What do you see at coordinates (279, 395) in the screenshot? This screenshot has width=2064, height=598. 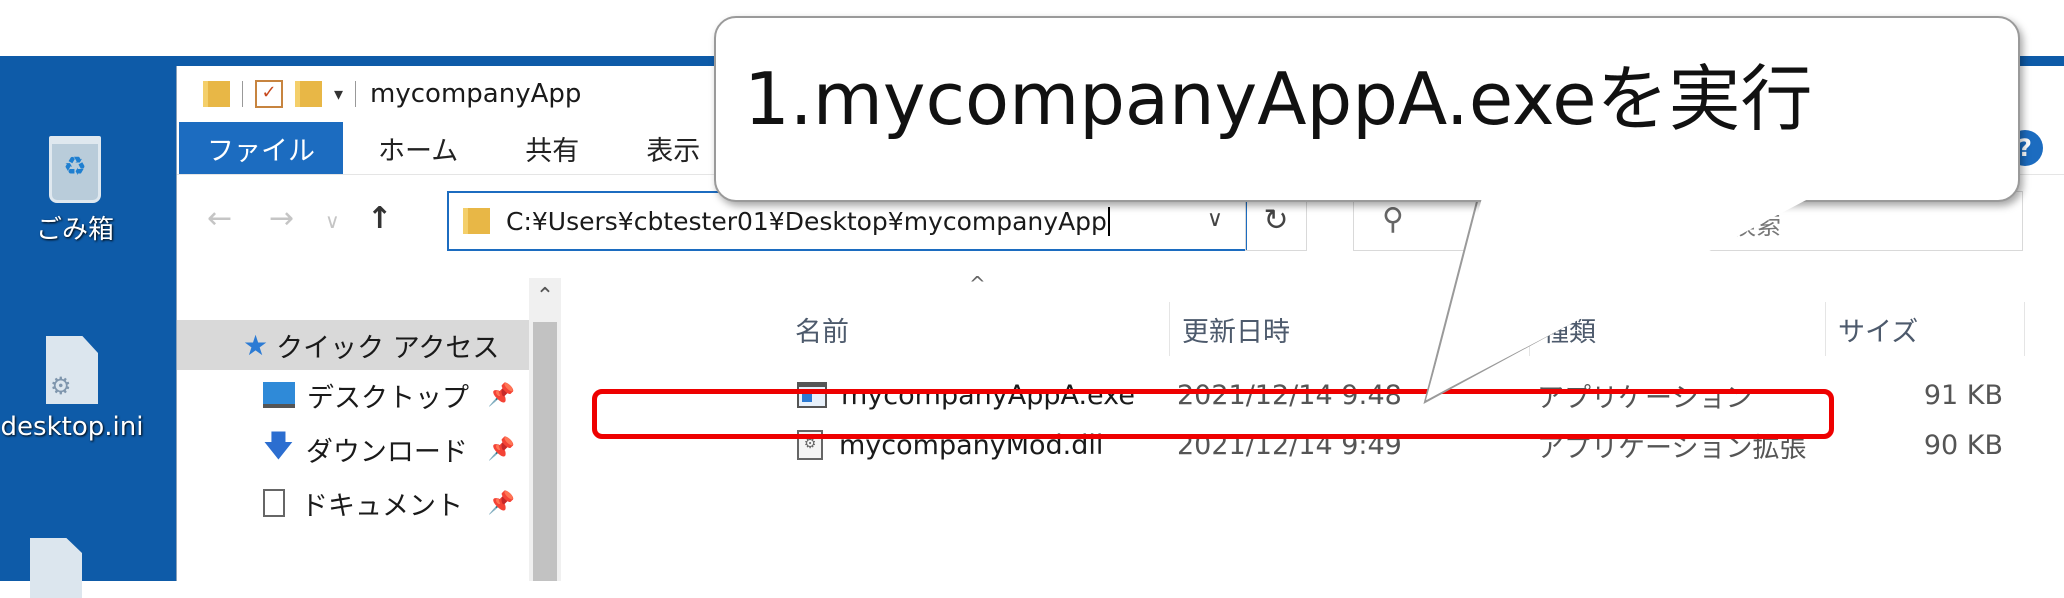 I see `desktop-icon` at bounding box center [279, 395].